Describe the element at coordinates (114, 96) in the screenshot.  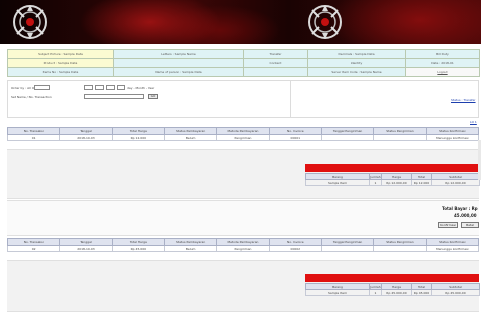
I see `search-input` at that location.